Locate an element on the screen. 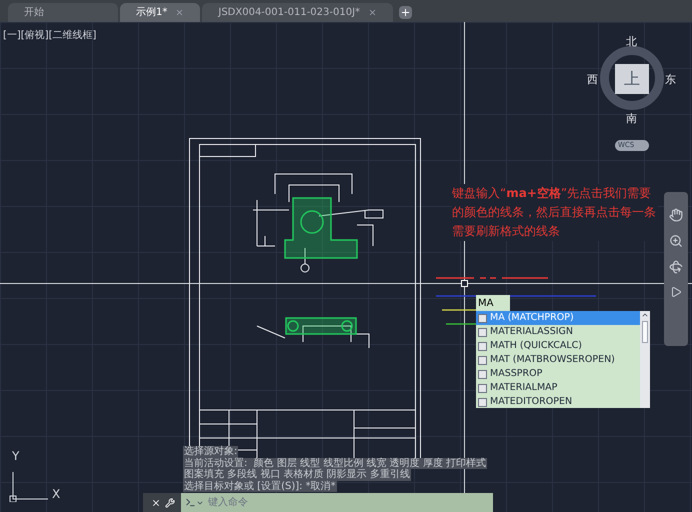 This screenshot has width=692, height=512. viewport-label: [一][俯视][二维线框] is located at coordinates (49, 35).